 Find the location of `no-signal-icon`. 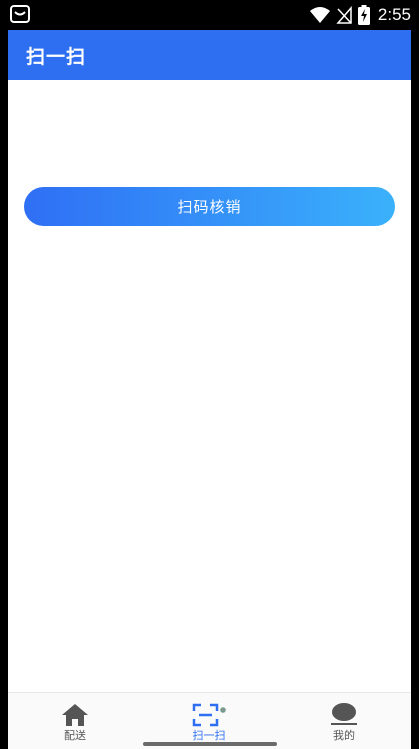

no-signal-icon is located at coordinates (344, 15).